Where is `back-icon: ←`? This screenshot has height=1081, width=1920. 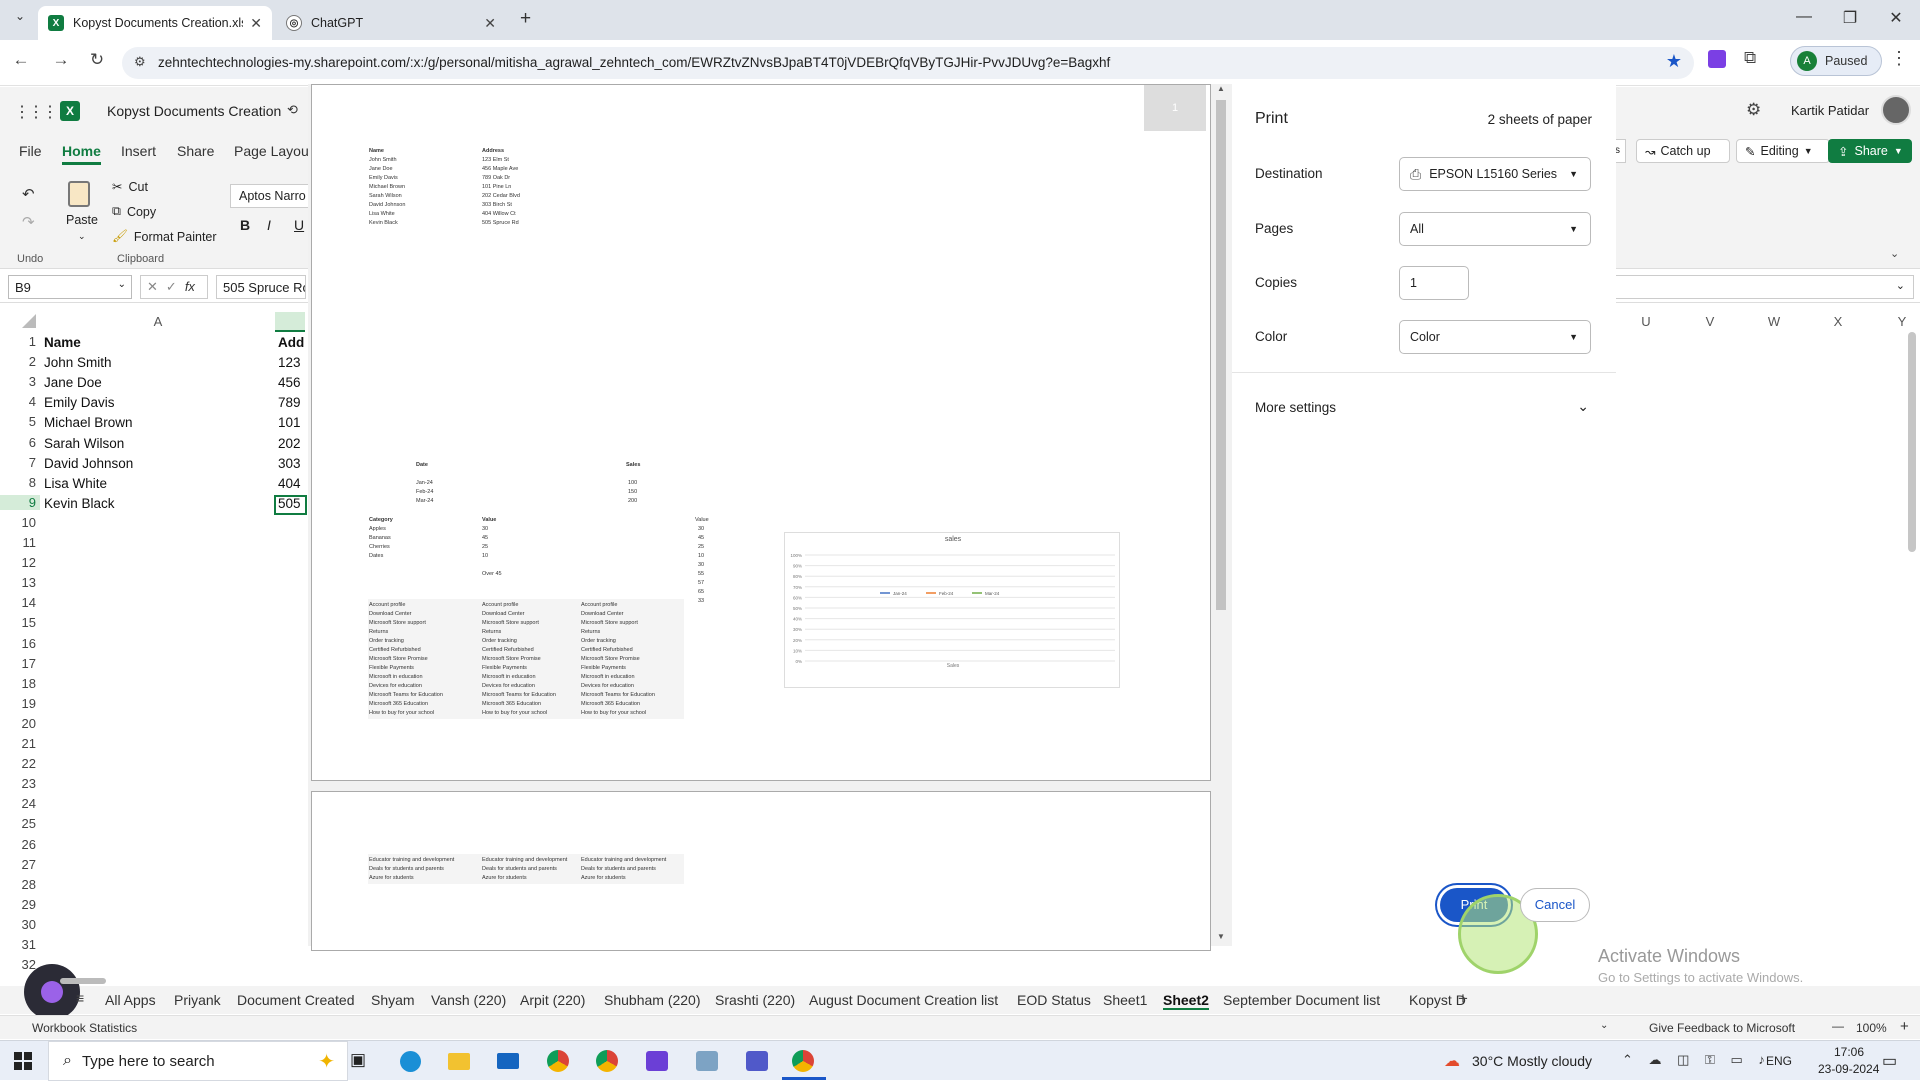
back-icon: ← is located at coordinates (21, 60).